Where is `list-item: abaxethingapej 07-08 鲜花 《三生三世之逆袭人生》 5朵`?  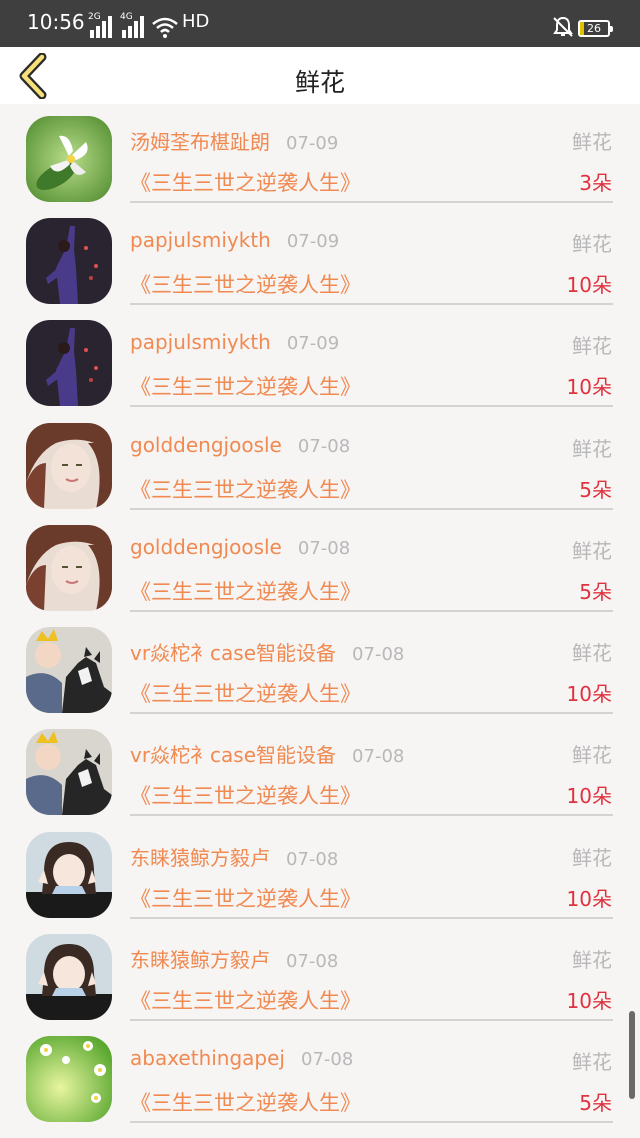
list-item: abaxethingapej 07-08 鲜花 《三生三世之逆袭人生》 5朵 is located at coordinates (320, 1075).